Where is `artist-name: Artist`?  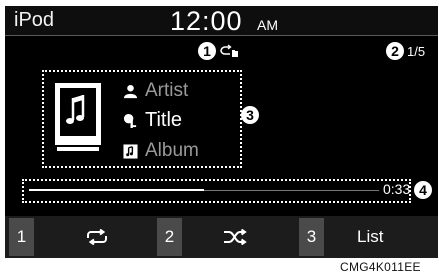 artist-name: Artist is located at coordinates (167, 90).